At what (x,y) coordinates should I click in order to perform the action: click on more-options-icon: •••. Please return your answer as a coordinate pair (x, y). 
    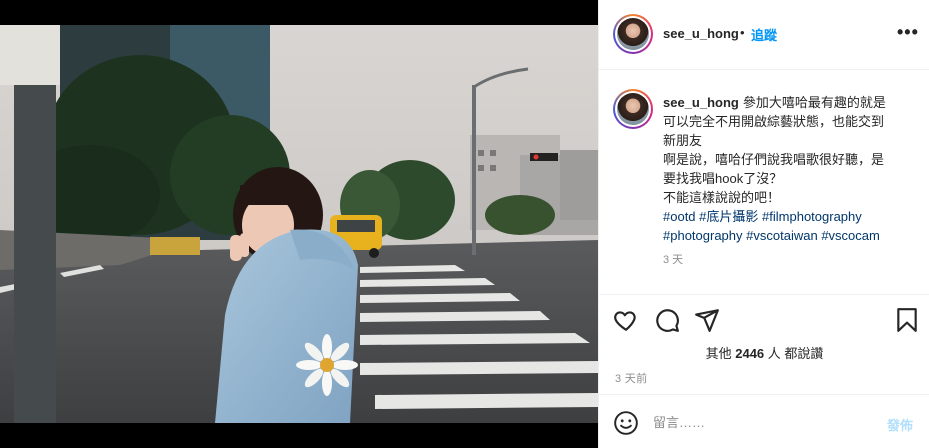
    Looking at the image, I should click on (908, 32).